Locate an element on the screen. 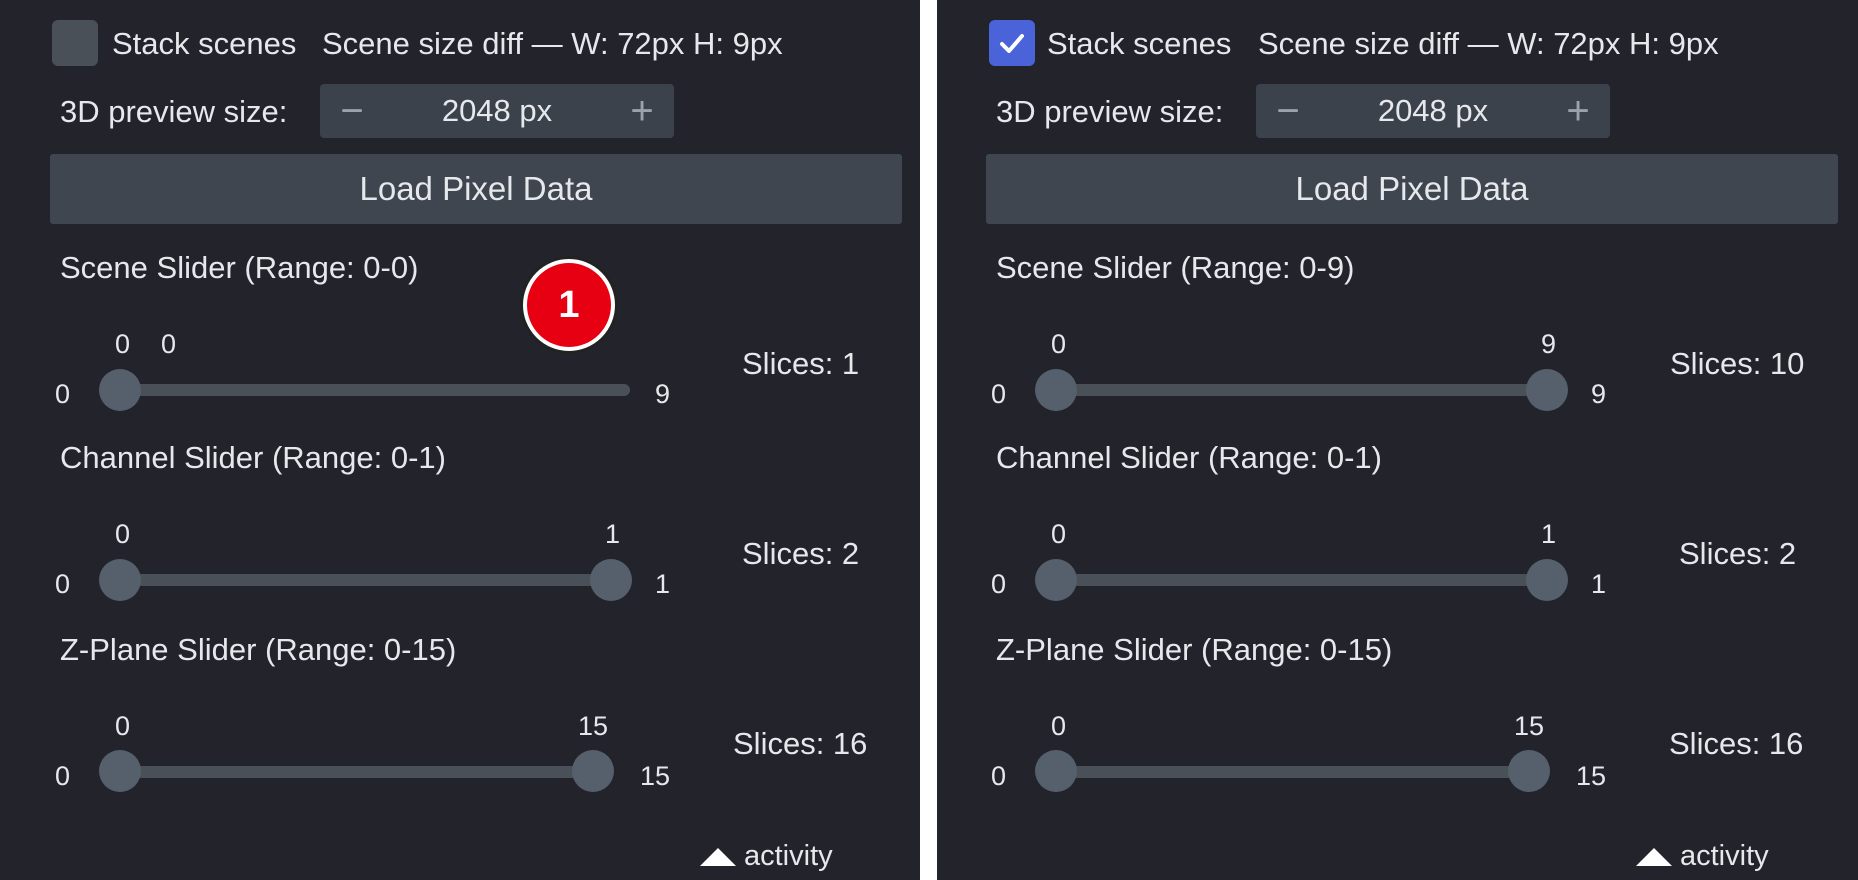  checkmark-icon is located at coordinates (1012, 43).